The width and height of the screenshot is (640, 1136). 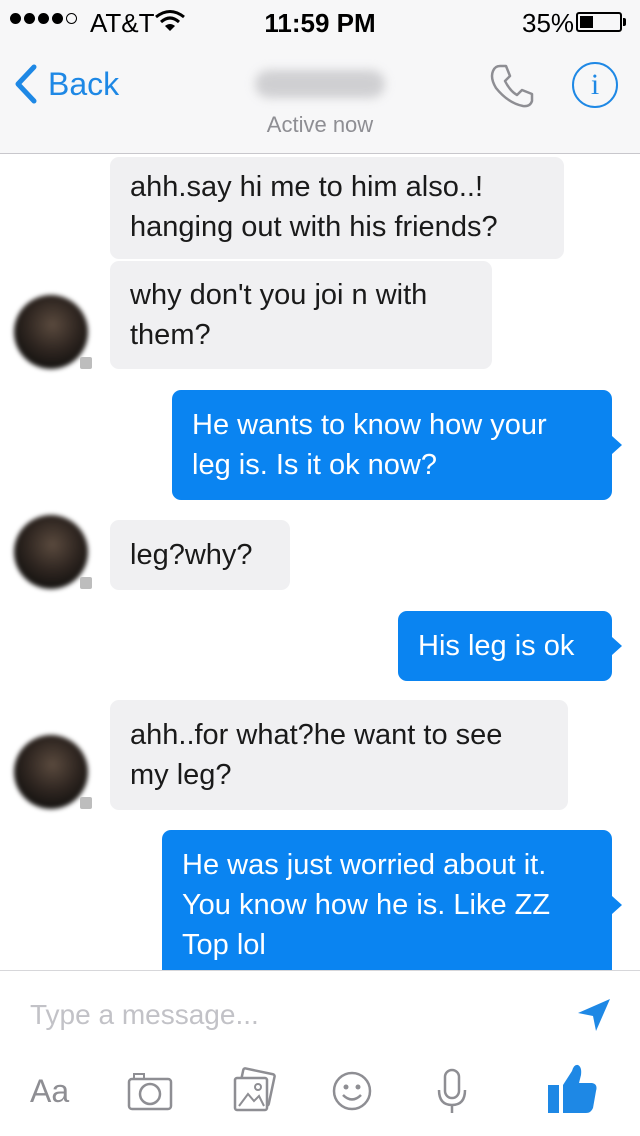 What do you see at coordinates (320, 124) in the screenshot?
I see `active-status: Active now` at bounding box center [320, 124].